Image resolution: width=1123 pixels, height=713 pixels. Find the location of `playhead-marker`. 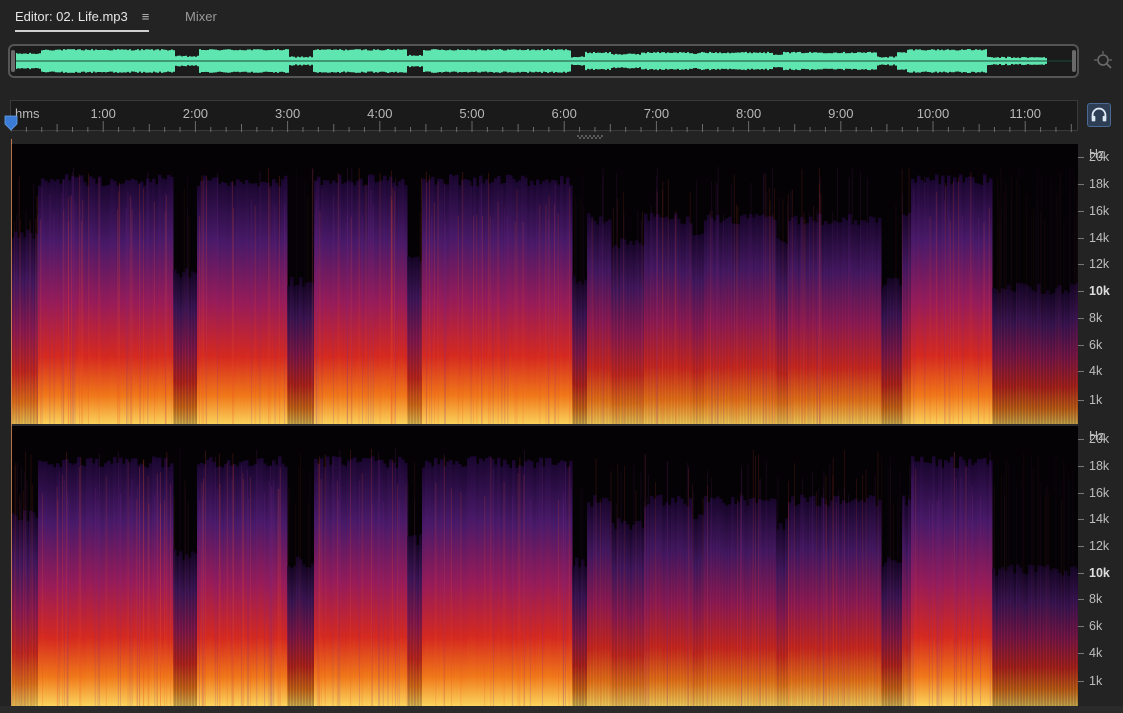

playhead-marker is located at coordinates (11, 123).